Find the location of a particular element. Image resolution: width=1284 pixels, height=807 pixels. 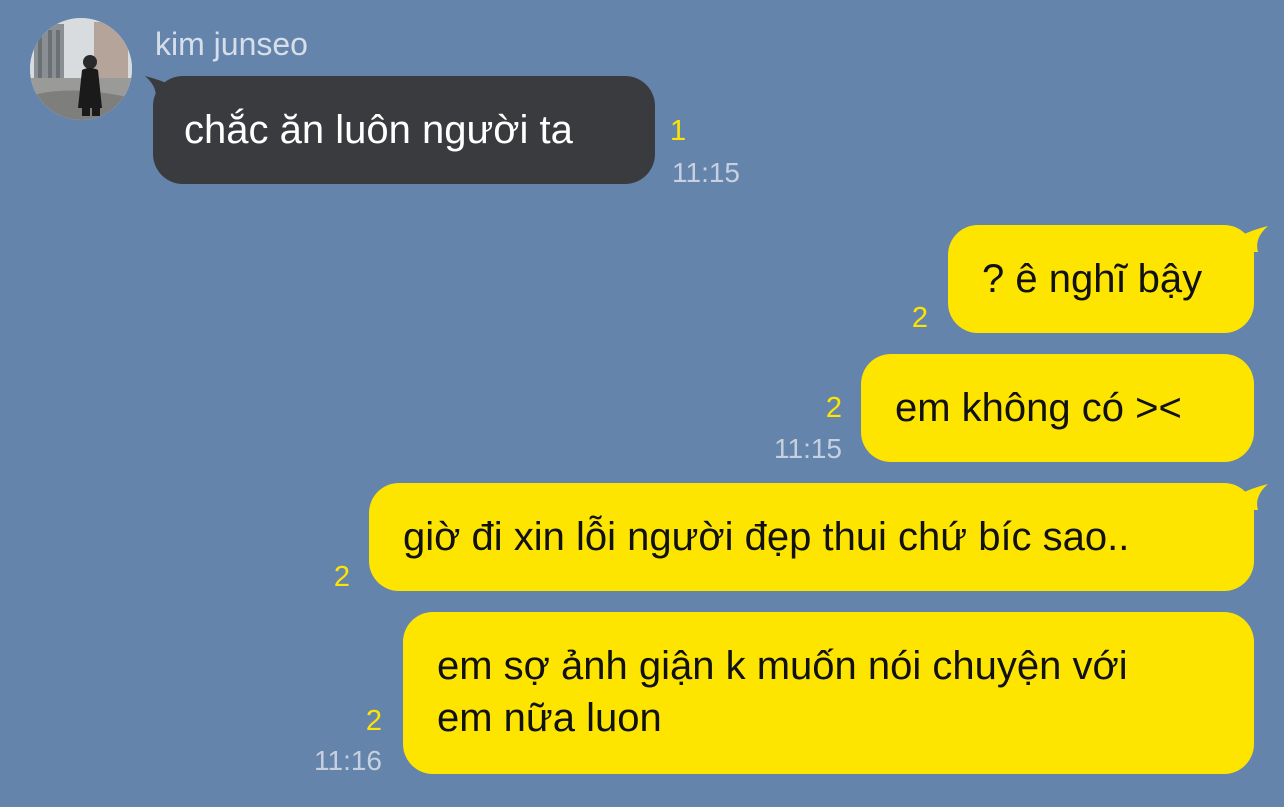

message-text-line: em sợ ảnh giận k muốn nói chuyện với is located at coordinates (782, 666).